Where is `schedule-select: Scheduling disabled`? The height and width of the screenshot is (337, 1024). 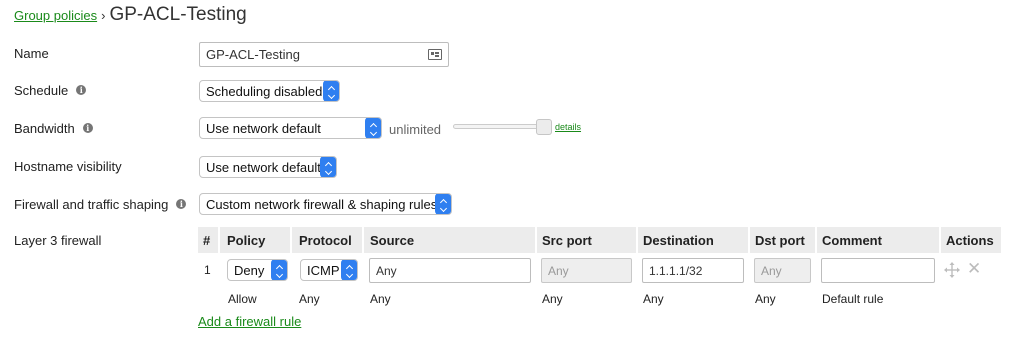
schedule-select: Scheduling disabled is located at coordinates (269, 91).